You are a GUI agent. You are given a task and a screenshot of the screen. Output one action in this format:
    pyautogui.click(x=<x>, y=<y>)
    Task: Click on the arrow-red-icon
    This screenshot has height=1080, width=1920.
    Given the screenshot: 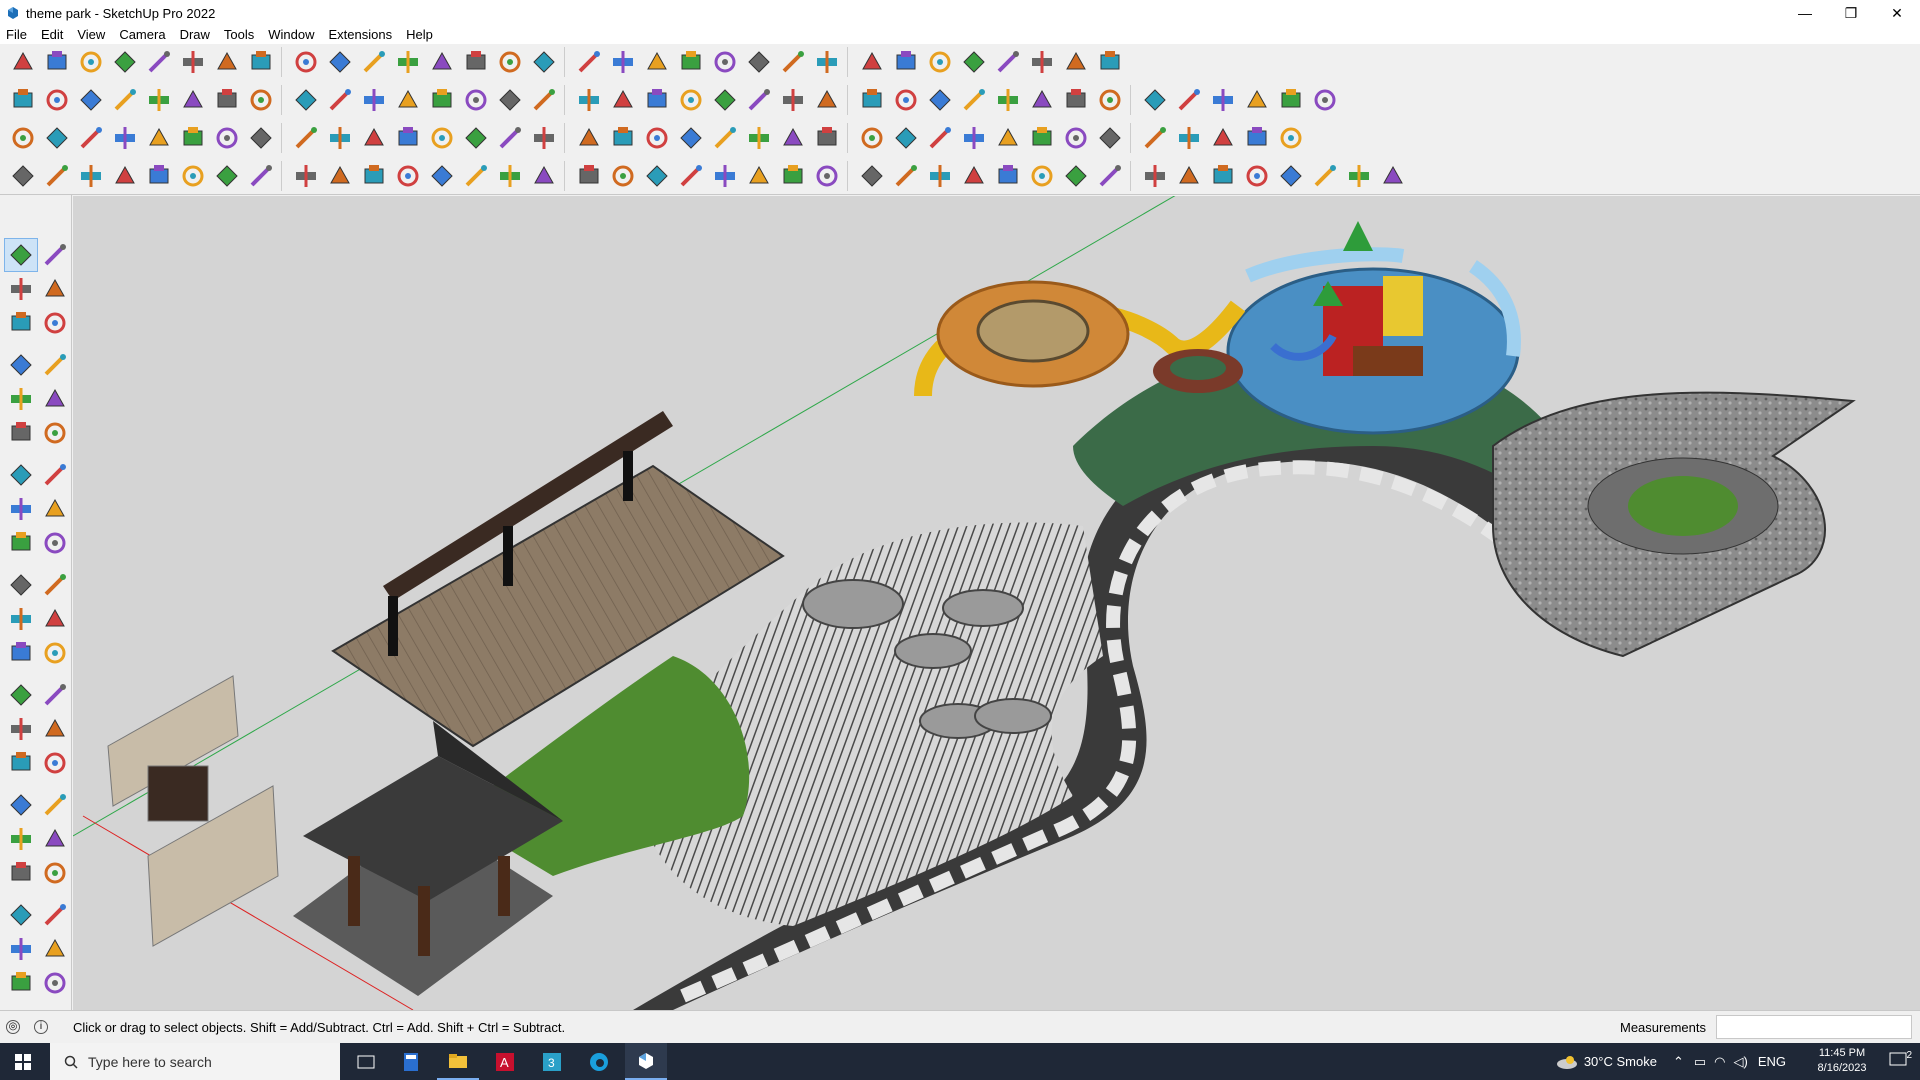 What is the action you would take?
    pyautogui.click(x=227, y=100)
    